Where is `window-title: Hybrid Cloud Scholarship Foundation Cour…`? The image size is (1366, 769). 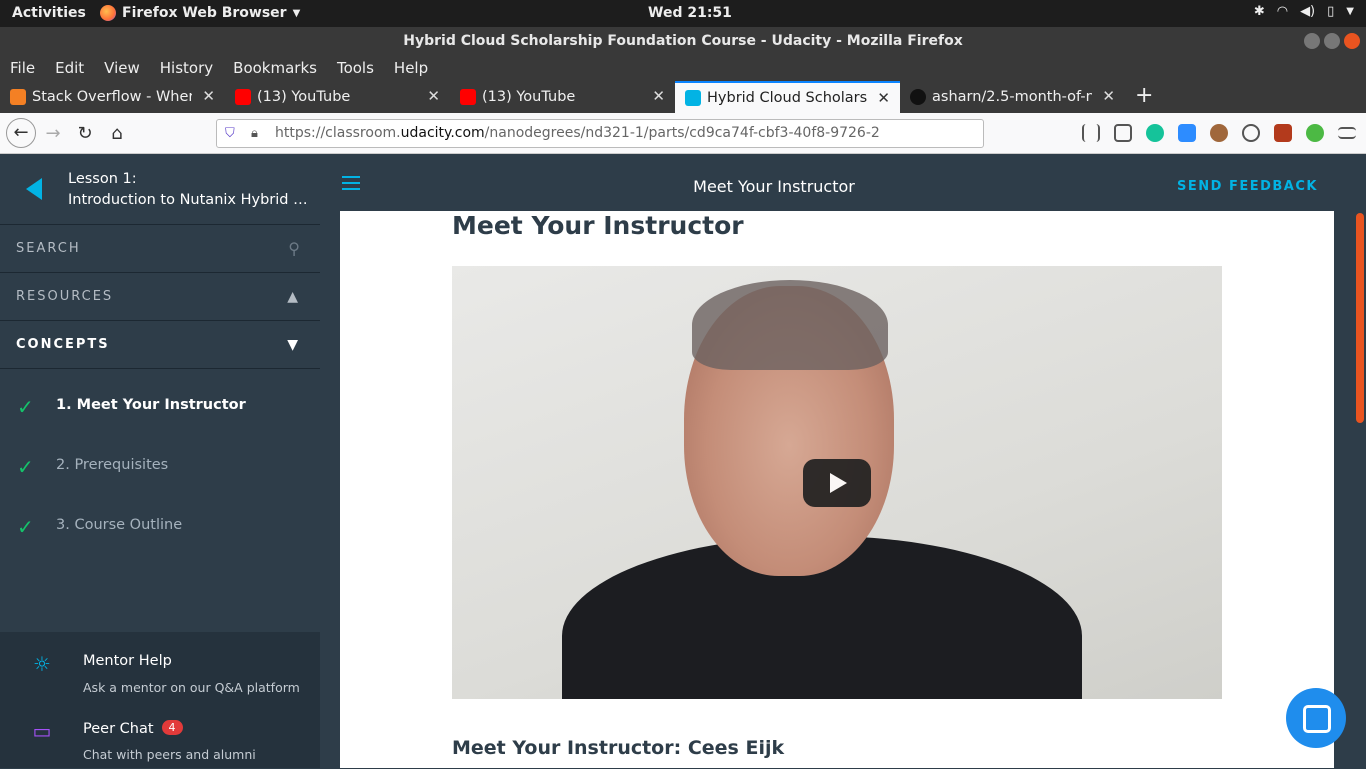 window-title: Hybrid Cloud Scholarship Foundation Cour… is located at coordinates (683, 41).